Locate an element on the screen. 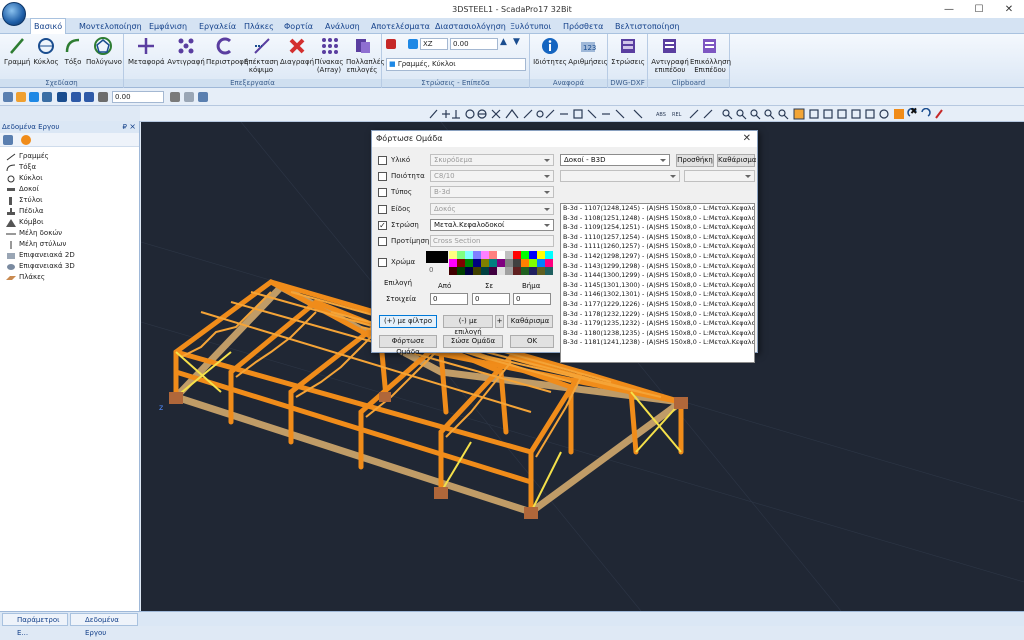  level-down-icon: ▼ is located at coordinates (516, 42).